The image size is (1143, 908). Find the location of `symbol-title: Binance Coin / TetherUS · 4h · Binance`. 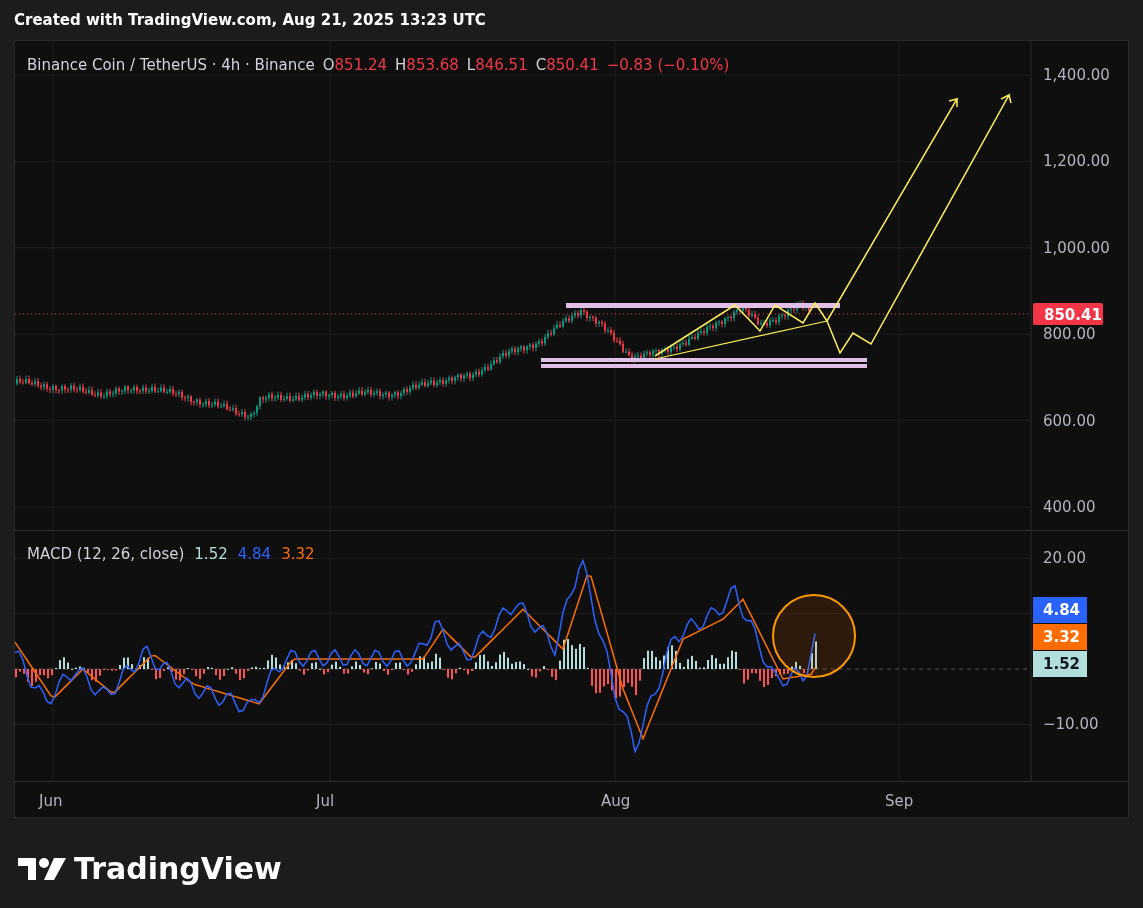

symbol-title: Binance Coin / TetherUS · 4h · Binance is located at coordinates (171, 65).